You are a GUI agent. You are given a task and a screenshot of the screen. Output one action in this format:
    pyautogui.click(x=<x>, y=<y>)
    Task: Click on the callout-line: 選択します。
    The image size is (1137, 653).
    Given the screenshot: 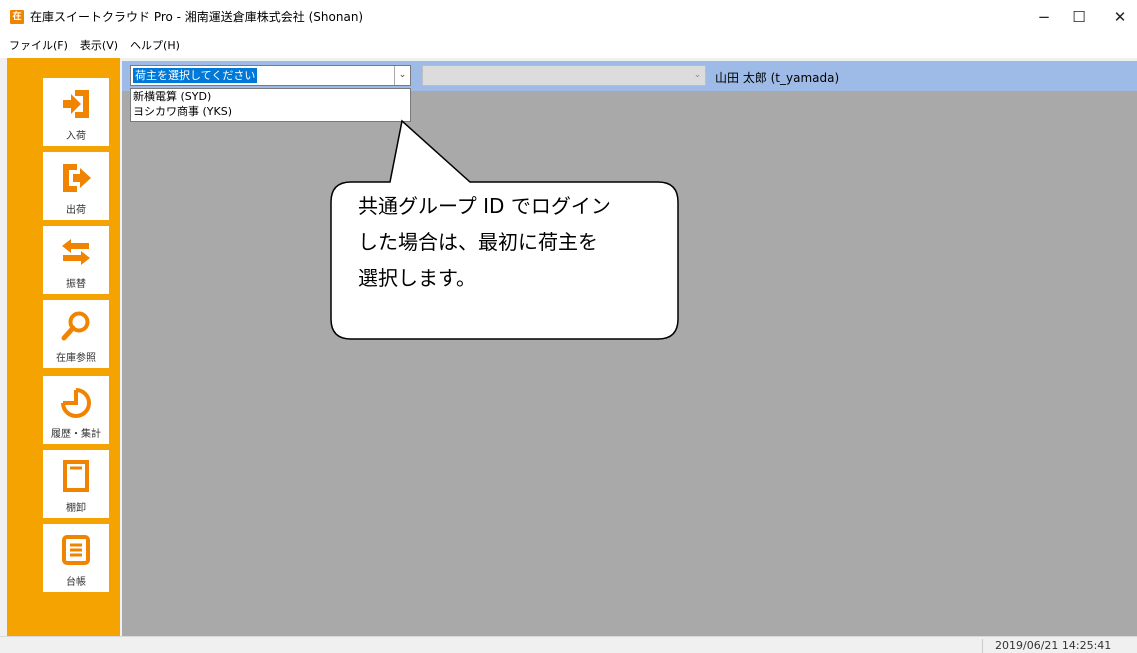 What is the action you would take?
    pyautogui.click(x=417, y=278)
    